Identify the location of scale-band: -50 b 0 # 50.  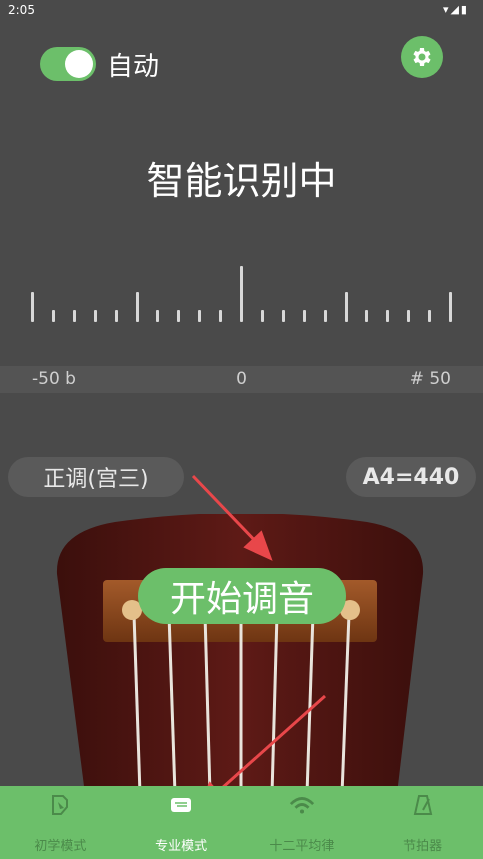
(241, 379).